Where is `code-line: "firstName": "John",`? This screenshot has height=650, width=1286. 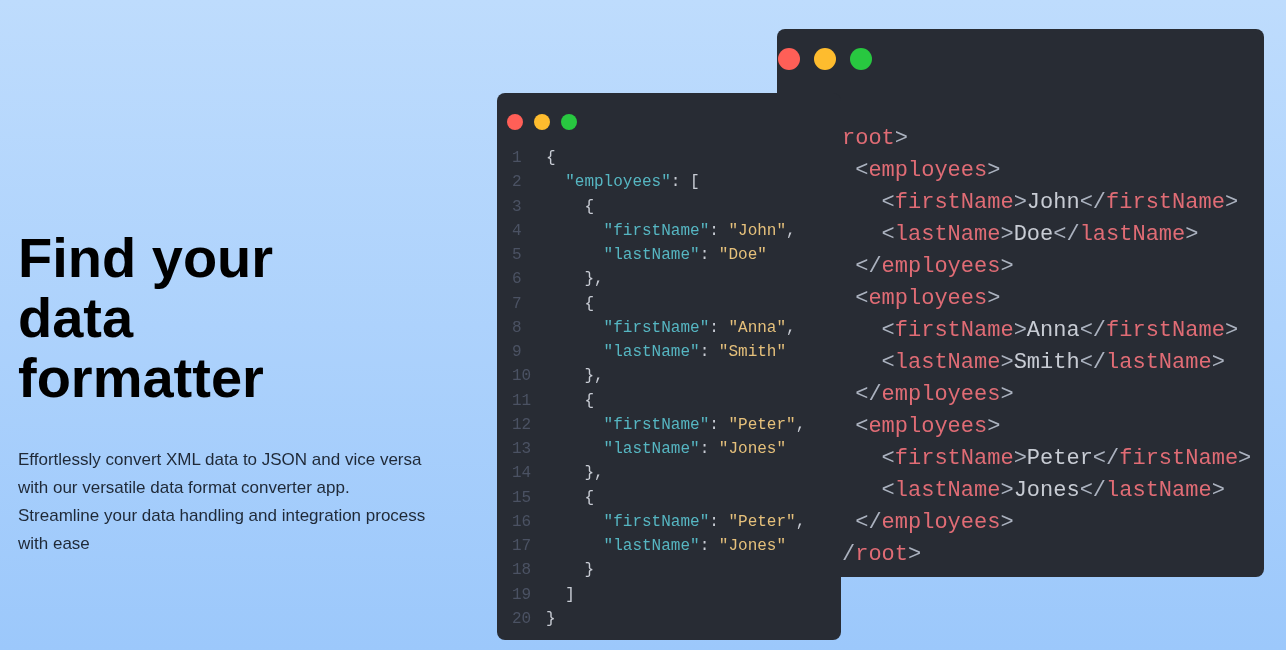 code-line: "firstName": "John", is located at coordinates (699, 231).